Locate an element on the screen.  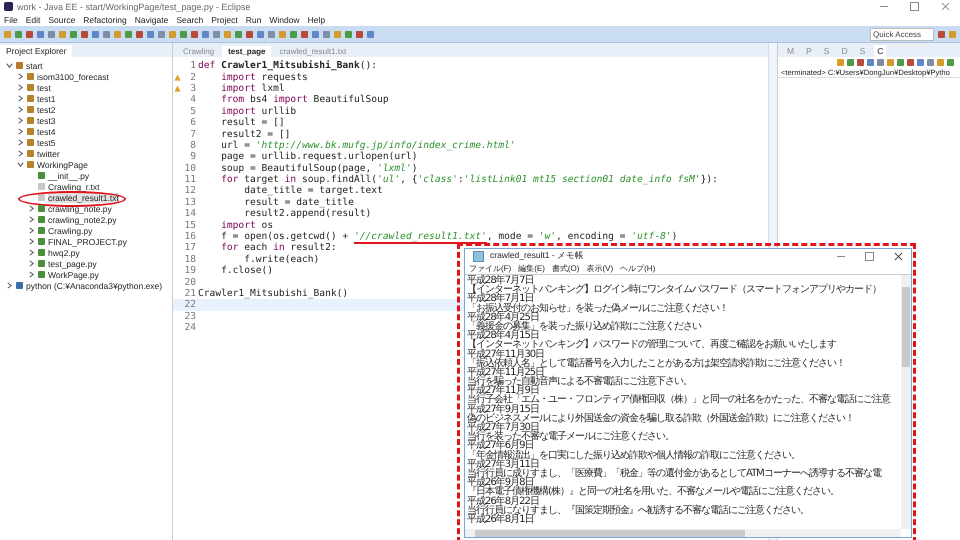
code-line: url = 'http://www.bk.mufg.jp/info/index_crime.html' is located at coordinates (368, 145).